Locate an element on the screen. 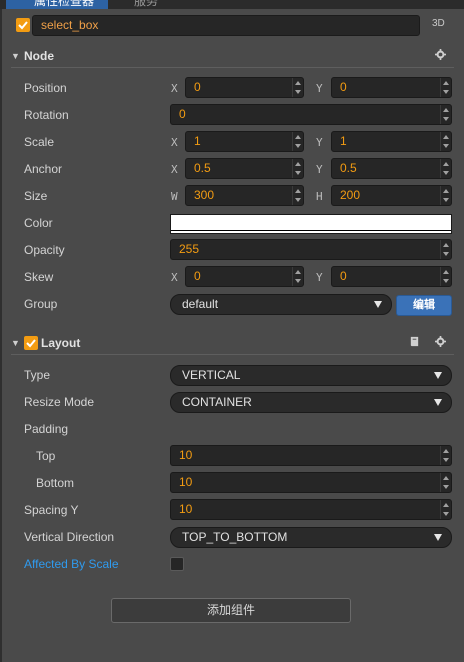 The image size is (464, 662). size-width-input: 300 is located at coordinates (244, 195).